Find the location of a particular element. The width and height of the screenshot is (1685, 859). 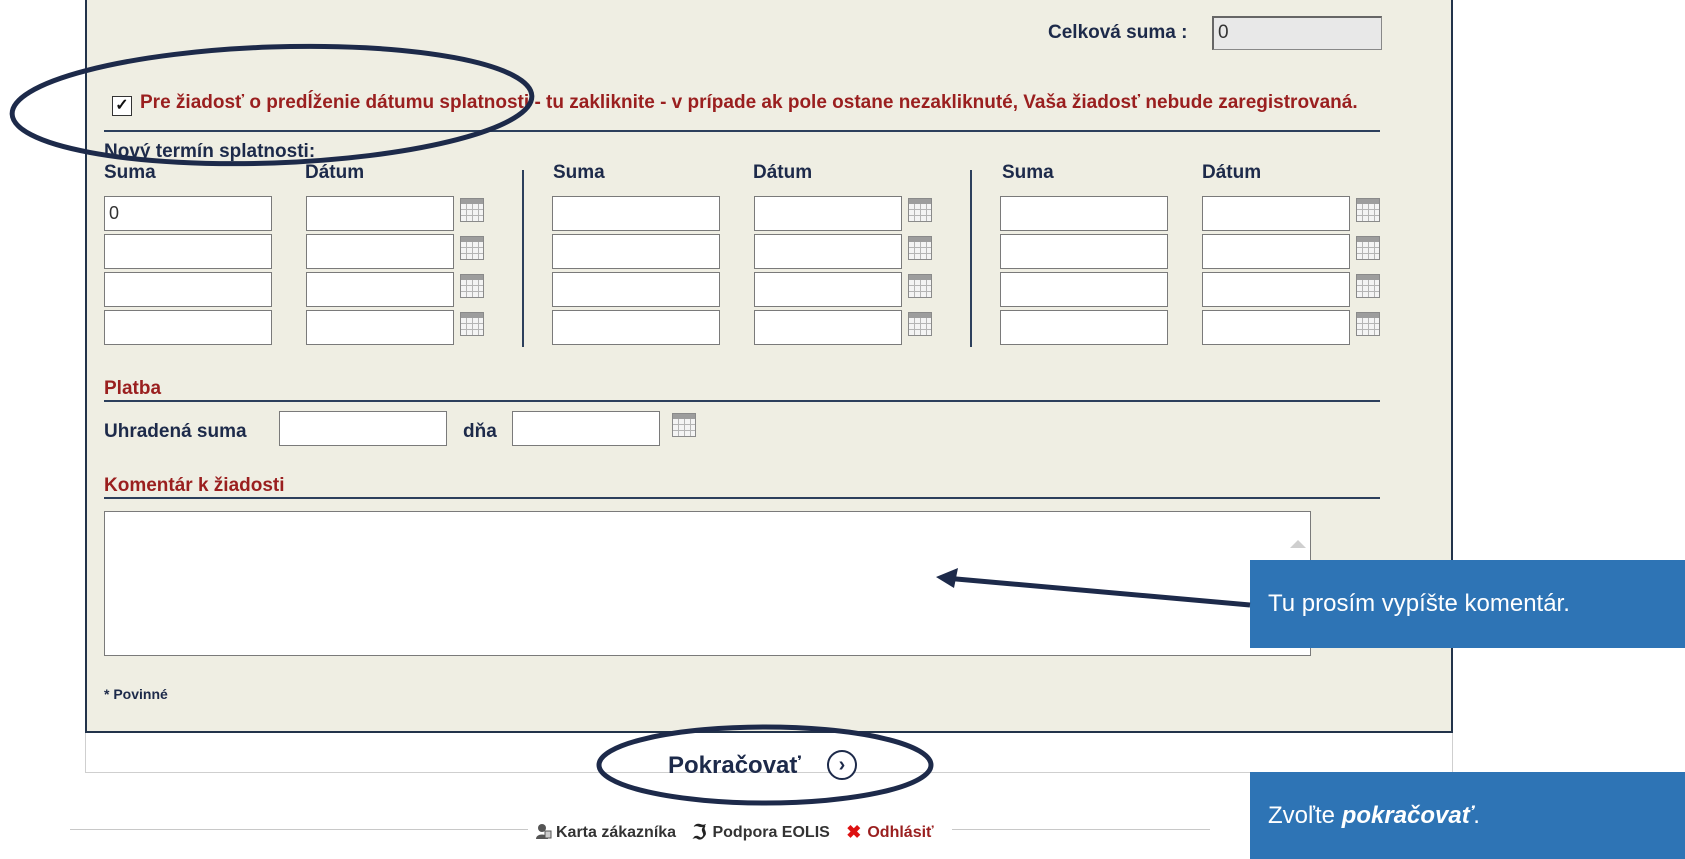

customer-card-label: Karta zákazníka is located at coordinates (616, 832).